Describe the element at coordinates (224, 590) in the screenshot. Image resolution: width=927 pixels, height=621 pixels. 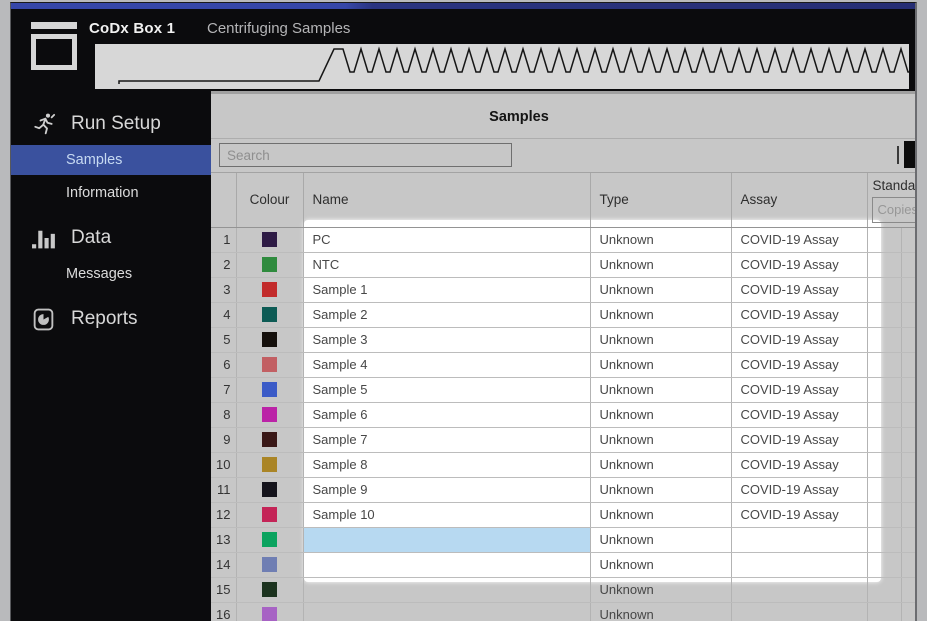
I see `row-number-cell: 15` at that location.